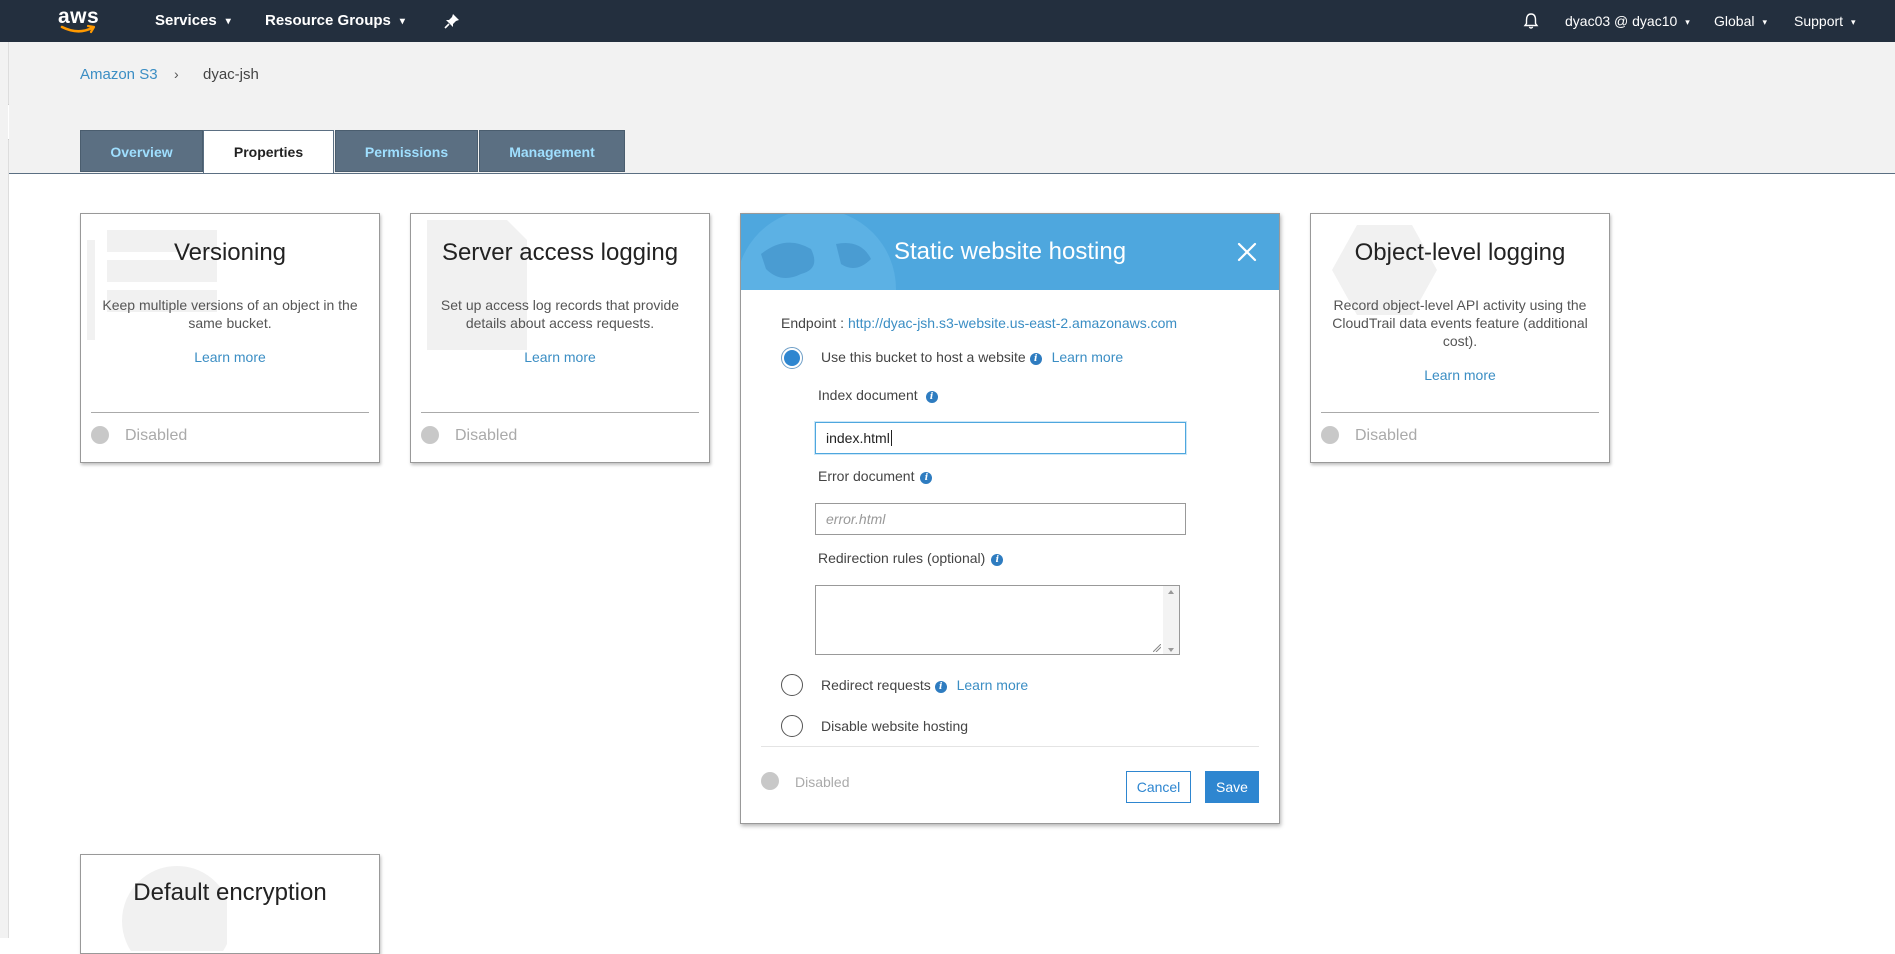 This screenshot has width=1895, height=954. I want to click on server-access-logging-status-indicator, so click(430, 435).